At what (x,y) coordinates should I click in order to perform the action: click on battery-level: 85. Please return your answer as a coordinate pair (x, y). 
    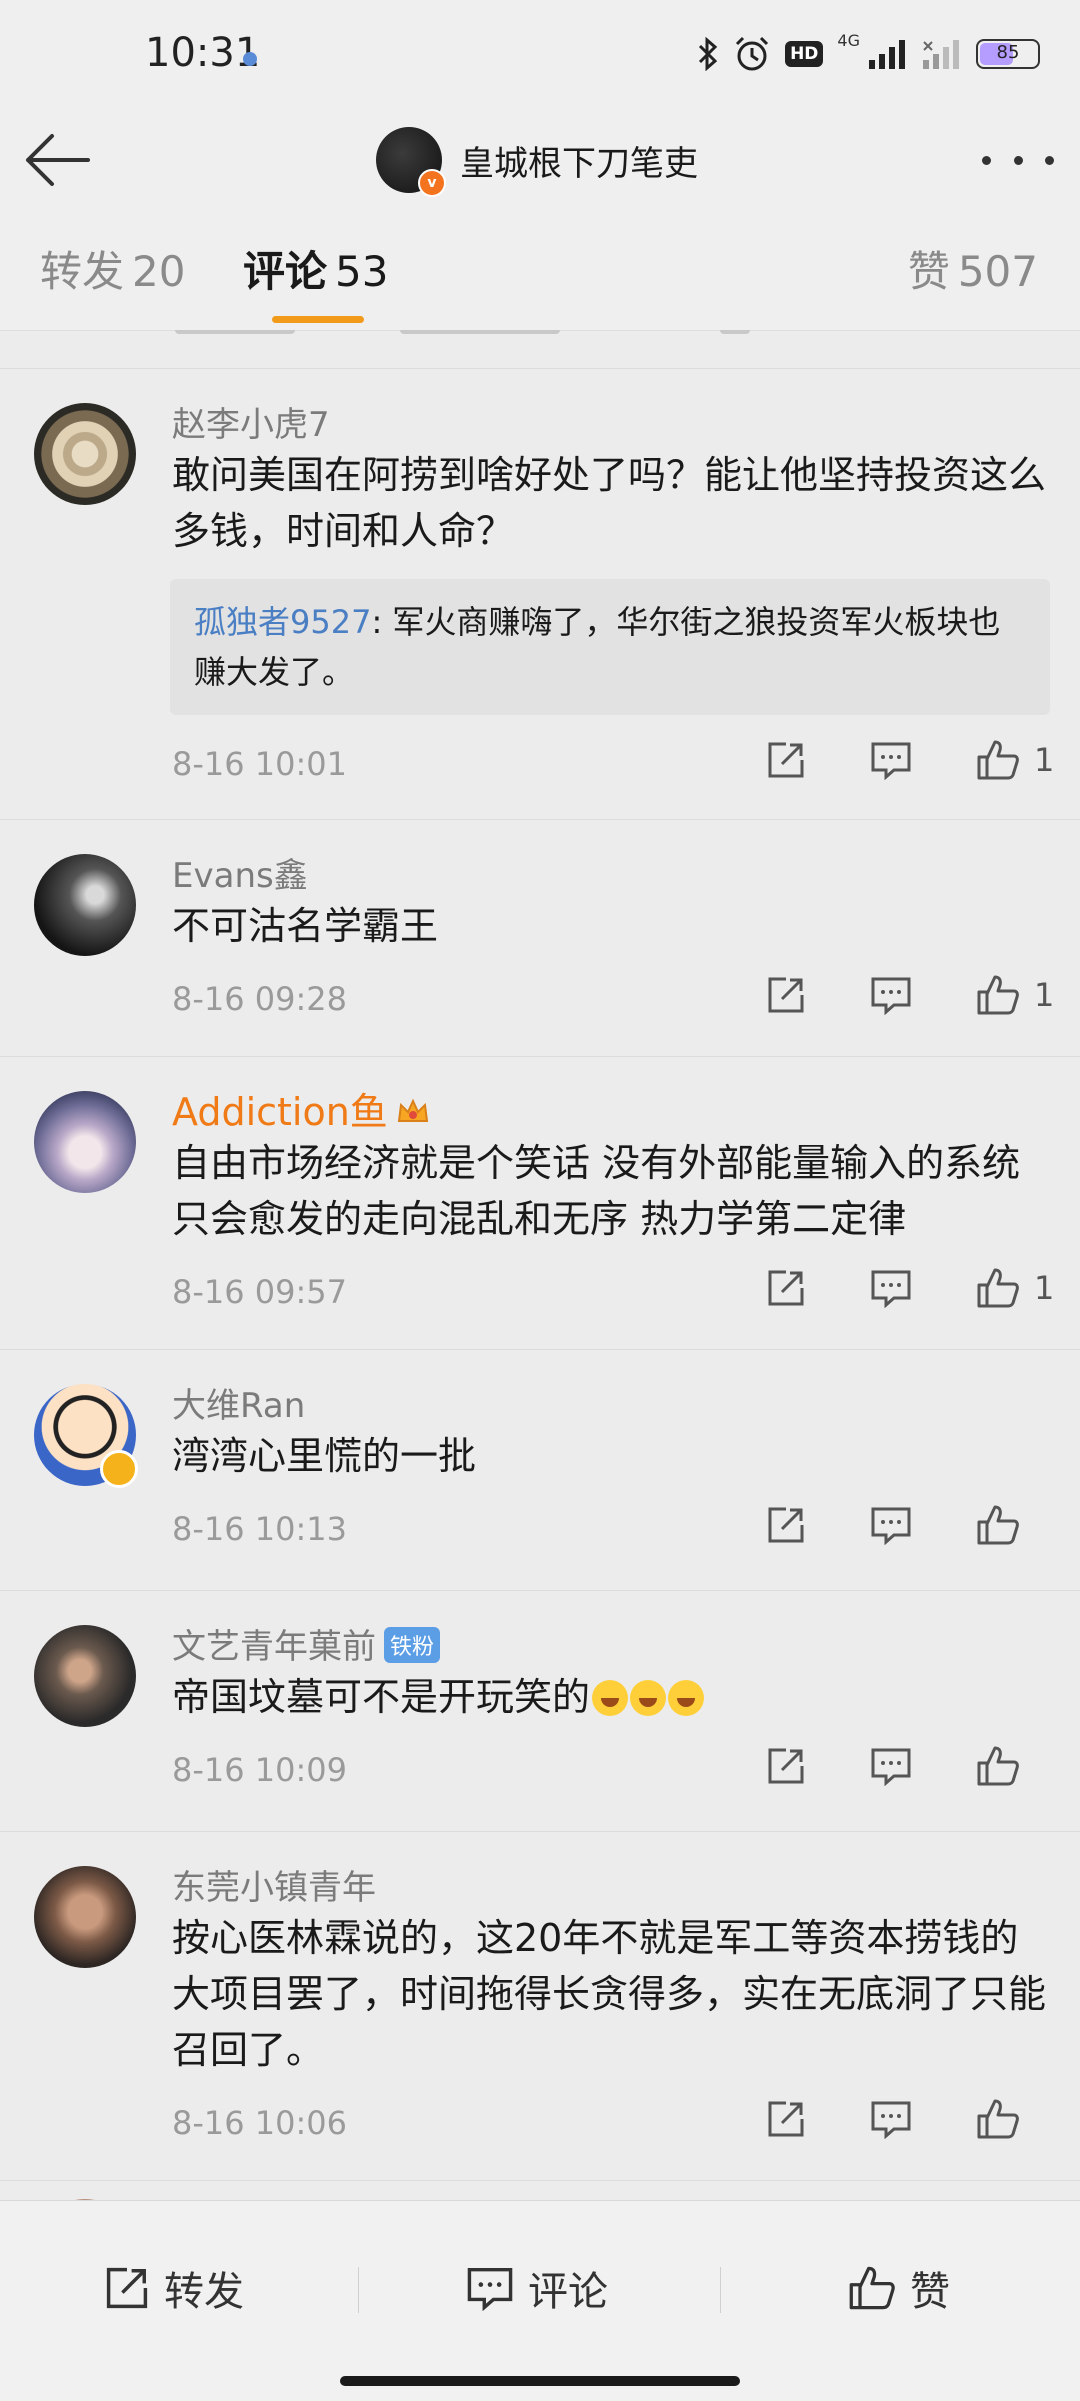
    Looking at the image, I should click on (1008, 52).